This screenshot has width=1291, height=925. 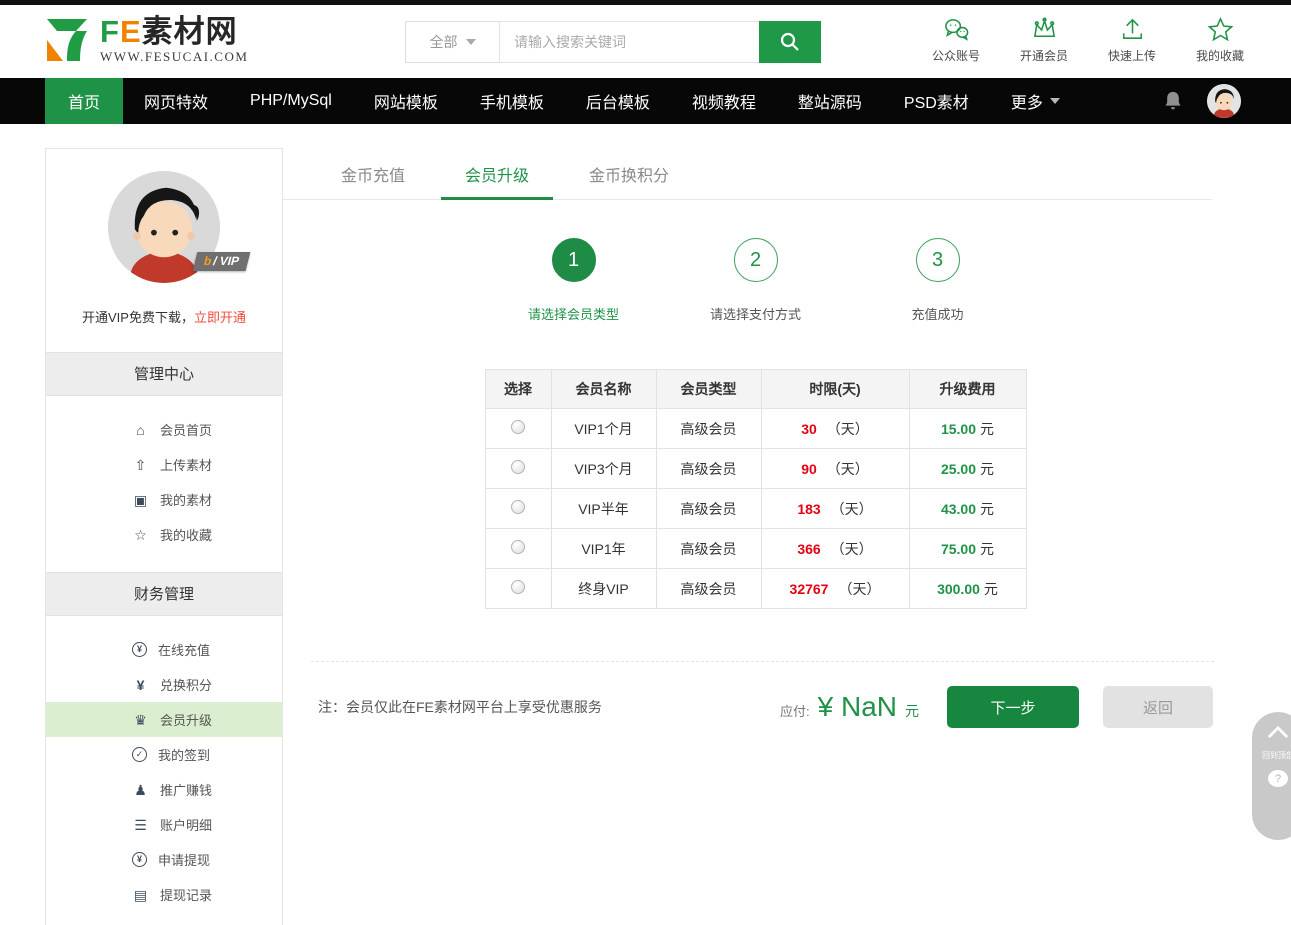 What do you see at coordinates (603, 508) in the screenshot?
I see `plan-name: VIP半年` at bounding box center [603, 508].